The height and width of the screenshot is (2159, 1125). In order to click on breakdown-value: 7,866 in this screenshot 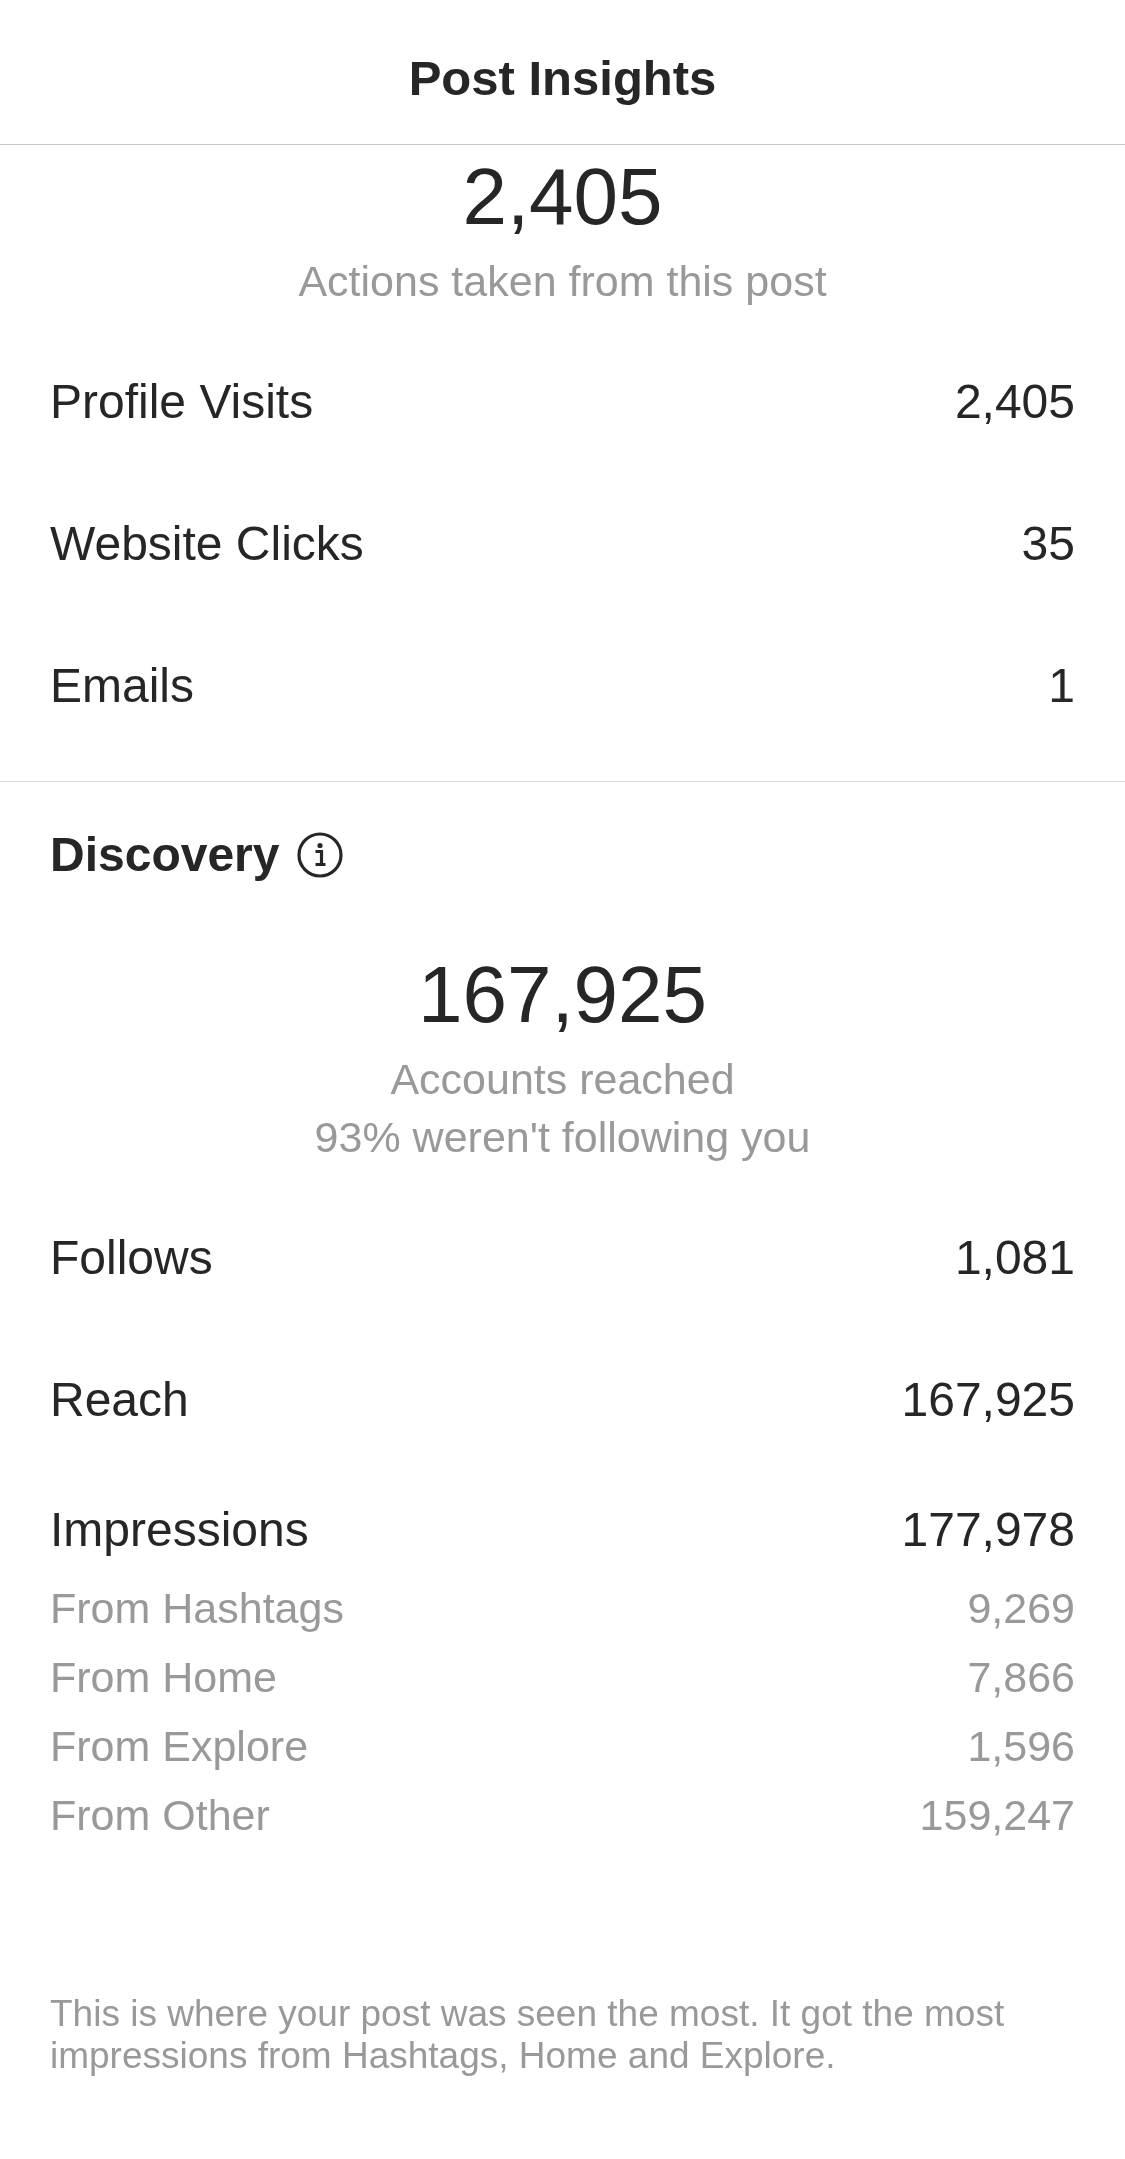, I will do `click(1021, 1677)`.